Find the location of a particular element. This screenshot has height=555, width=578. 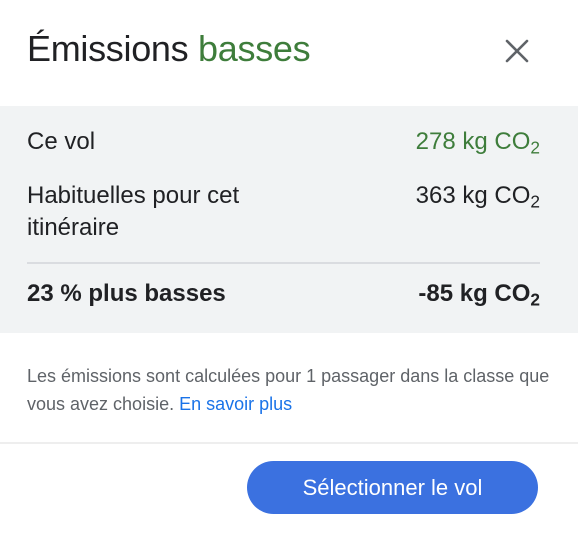

close-icon is located at coordinates (517, 51).